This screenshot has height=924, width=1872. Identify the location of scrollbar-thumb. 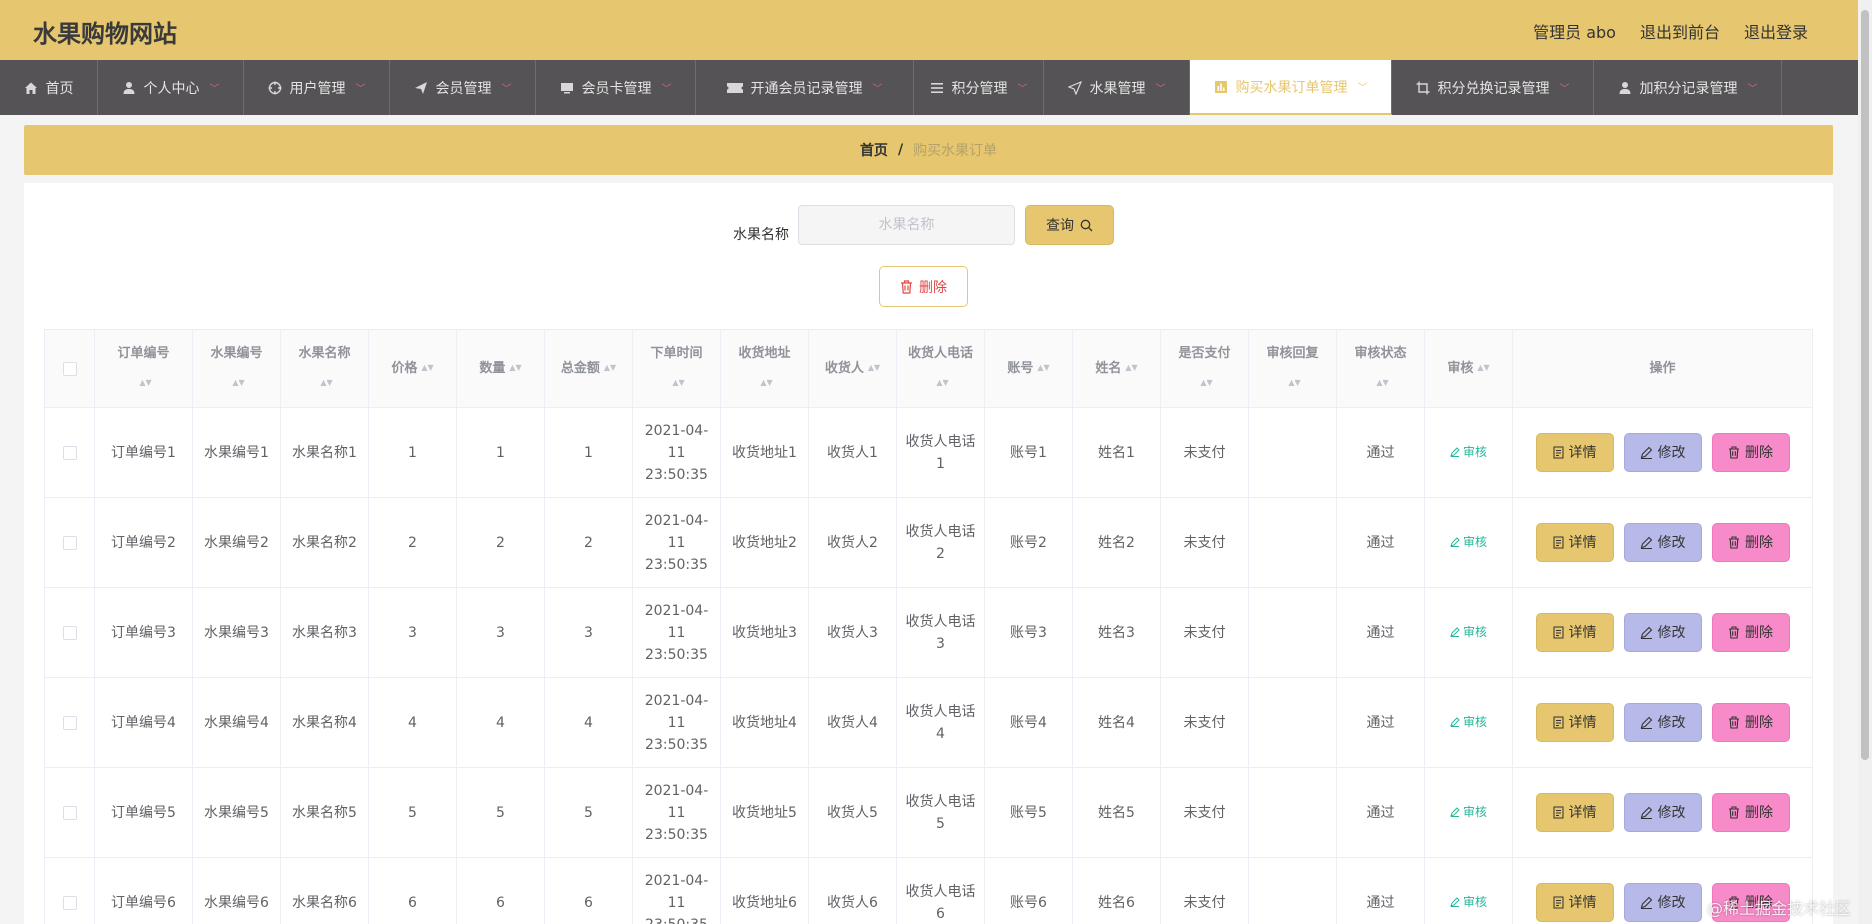
(1865, 385).